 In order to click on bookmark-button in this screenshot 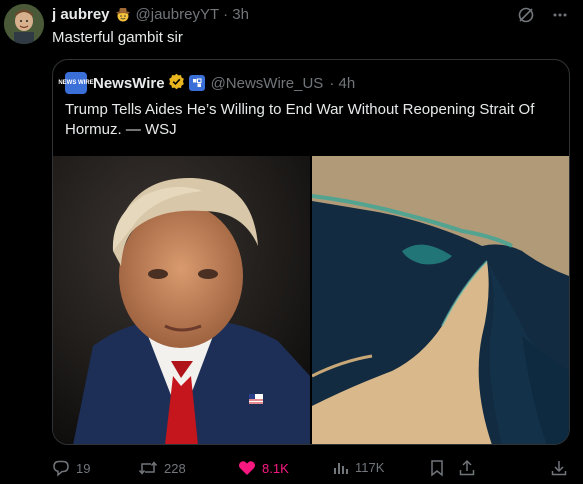, I will do `click(437, 468)`.